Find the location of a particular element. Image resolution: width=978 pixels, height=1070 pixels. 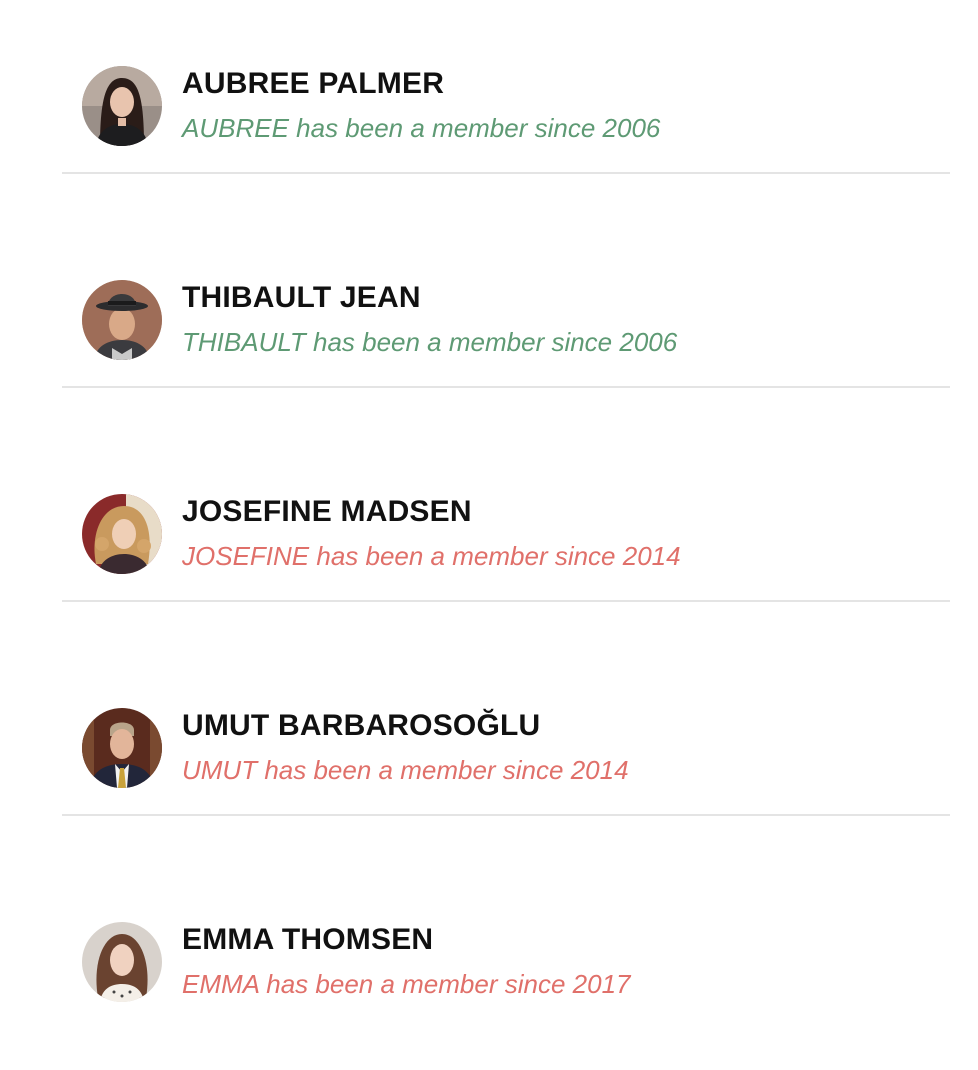

member-name: AUBREE PALMER is located at coordinates (313, 83).